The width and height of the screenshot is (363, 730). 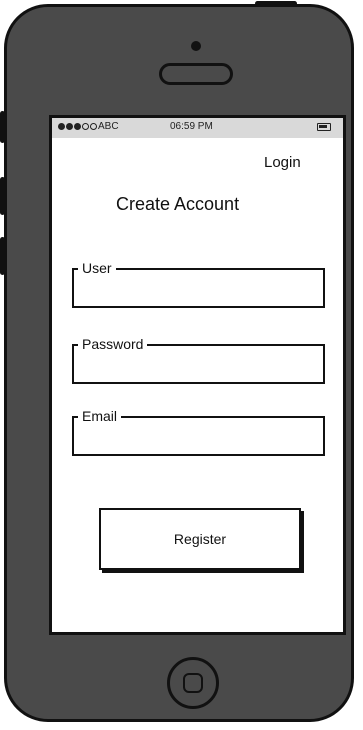 What do you see at coordinates (200, 539) in the screenshot?
I see `register-button: Register` at bounding box center [200, 539].